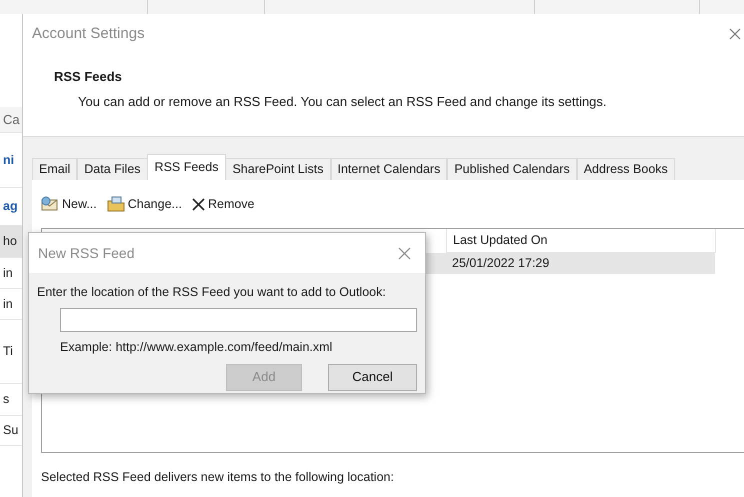  I want to click on tab: RSS Feeds, so click(186, 167).